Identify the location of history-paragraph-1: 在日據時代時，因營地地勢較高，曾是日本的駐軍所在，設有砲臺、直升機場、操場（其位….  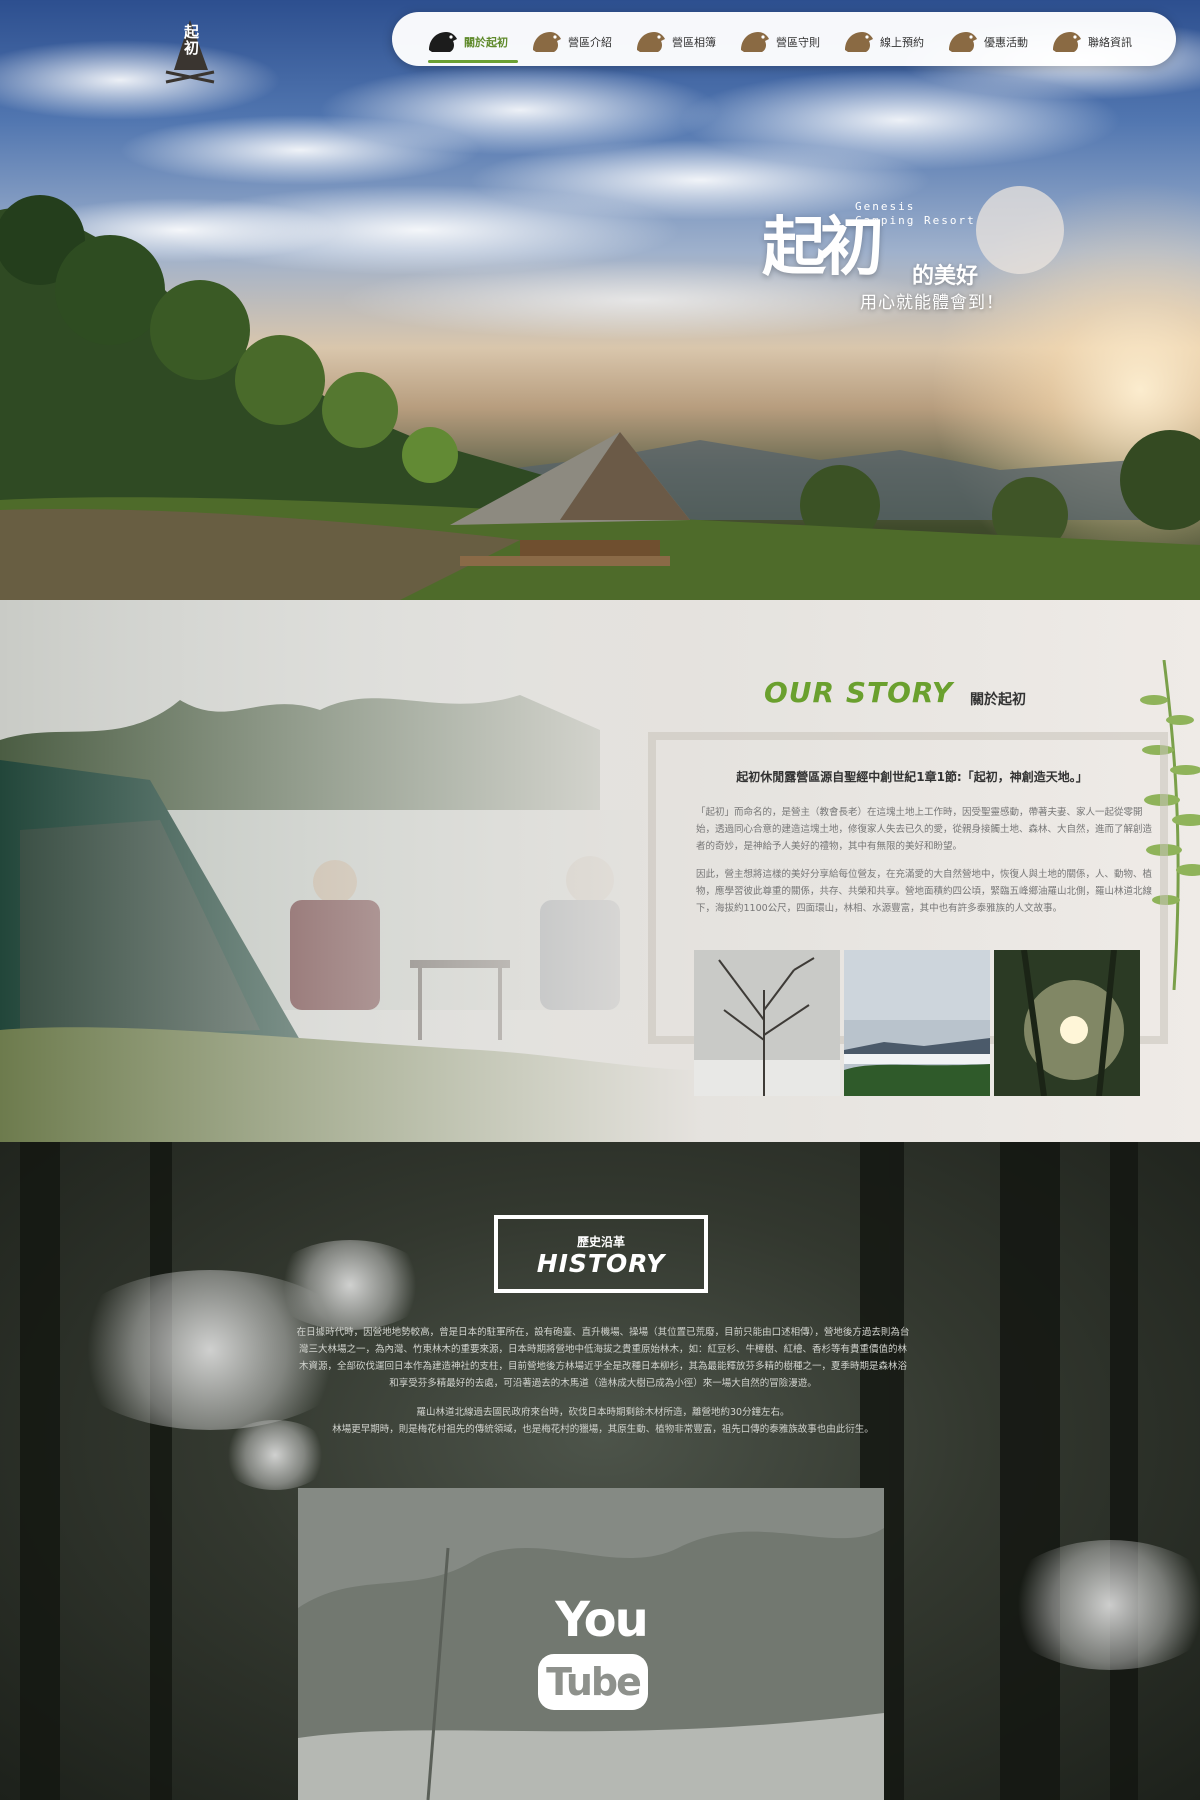
(603, 1358).